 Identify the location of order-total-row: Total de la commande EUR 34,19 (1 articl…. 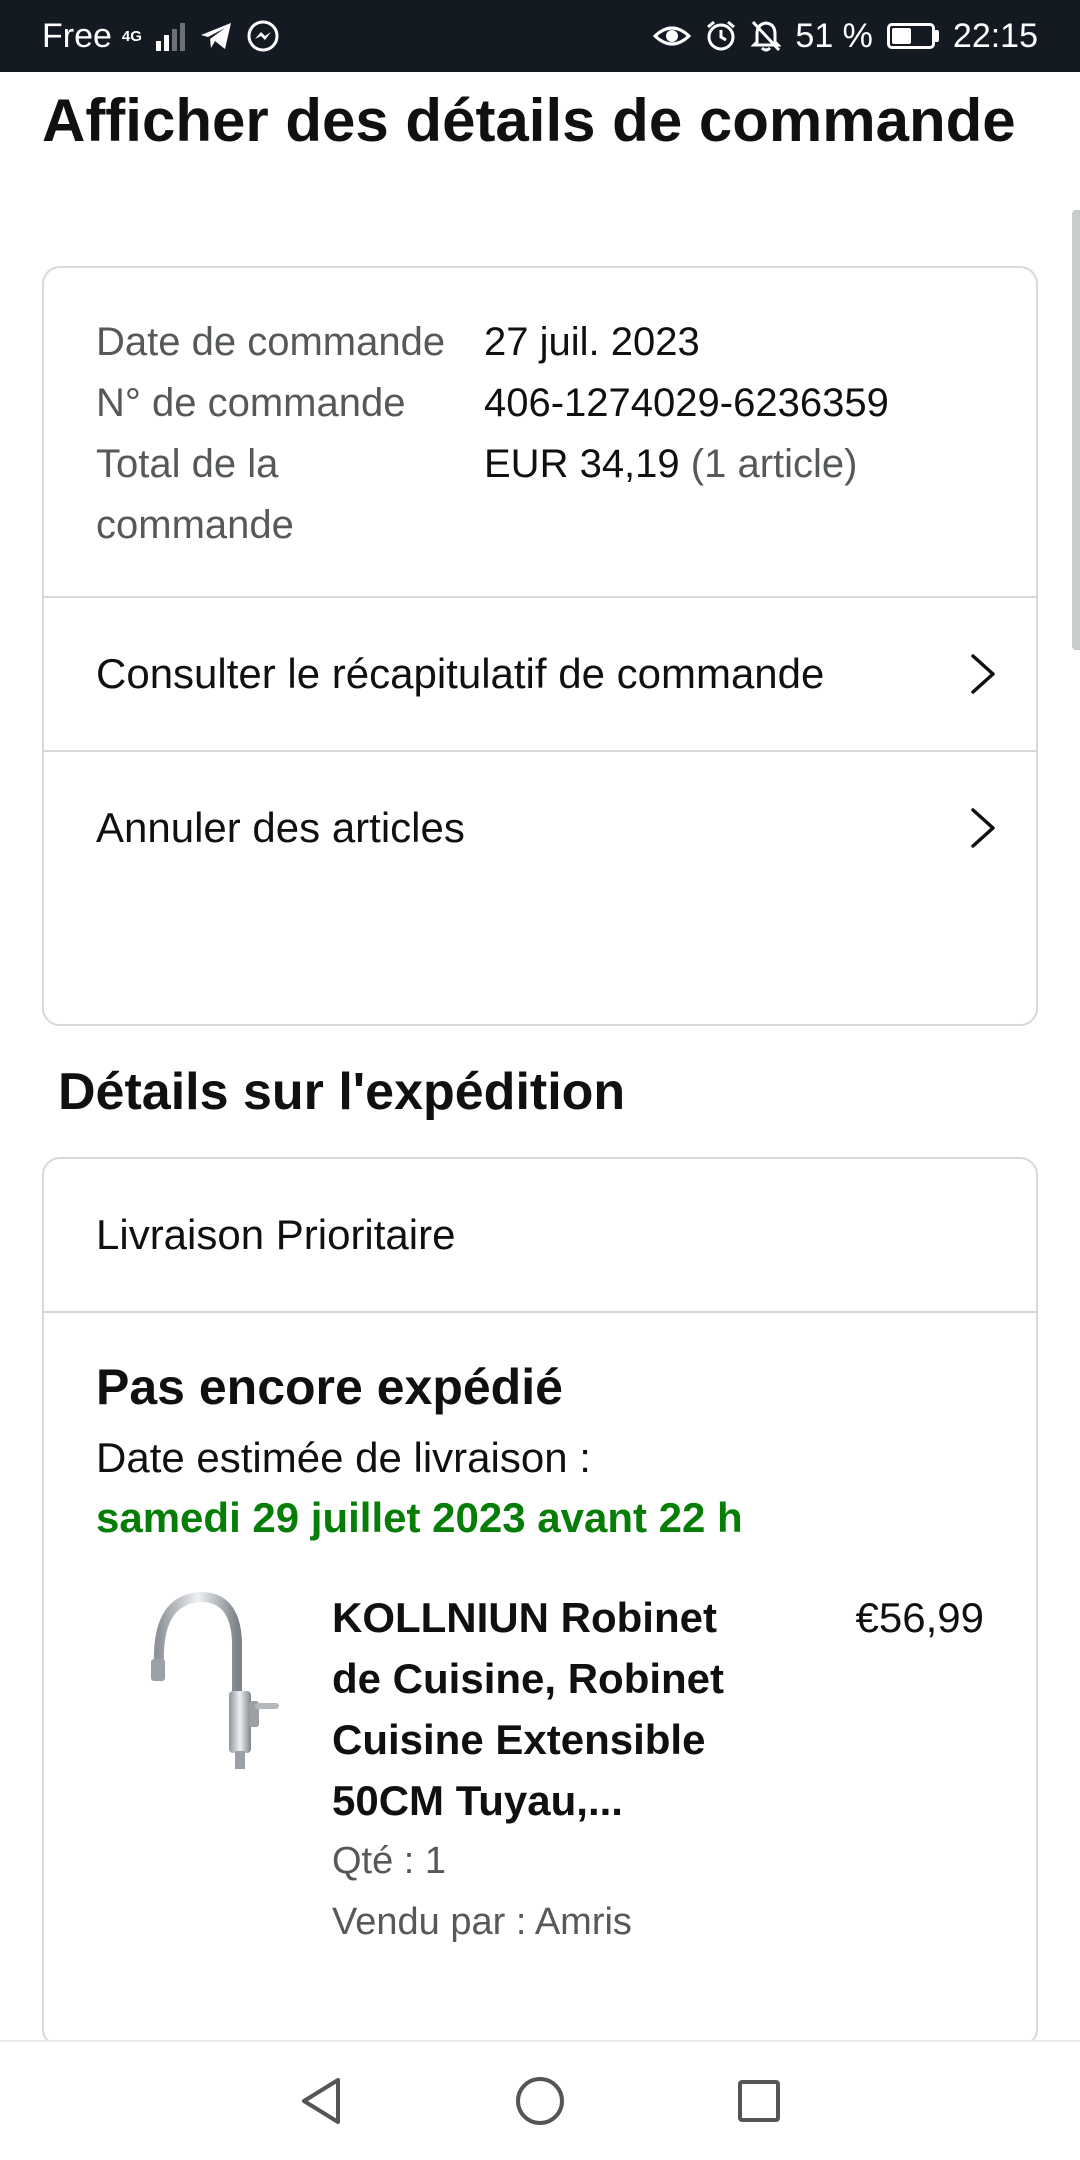
(540, 495).